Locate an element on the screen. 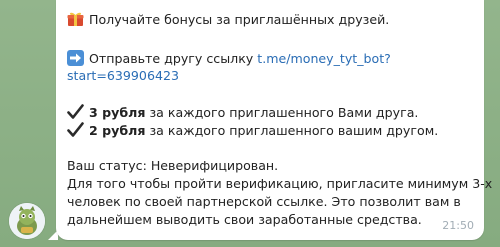 The height and width of the screenshot is (247, 500). bonus-heading-text: Получайте бонусы за приглашённых друзей. is located at coordinates (239, 19).